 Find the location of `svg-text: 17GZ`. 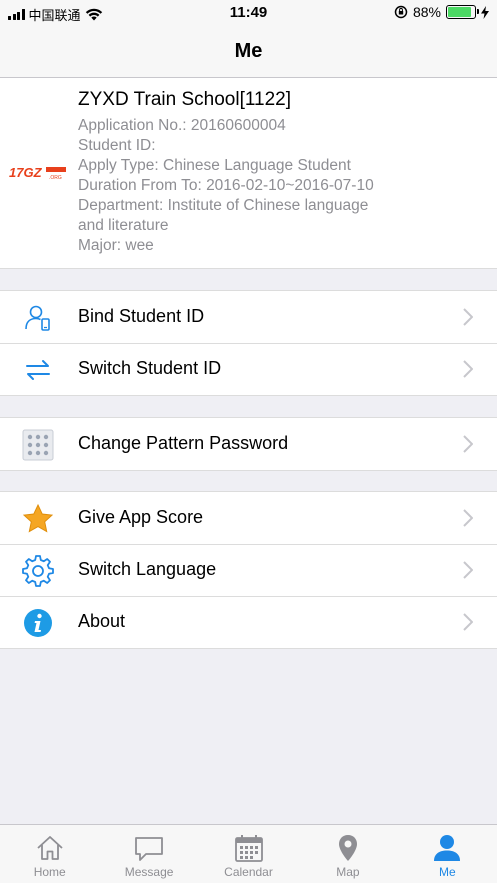

svg-text: 17GZ is located at coordinates (26, 172).